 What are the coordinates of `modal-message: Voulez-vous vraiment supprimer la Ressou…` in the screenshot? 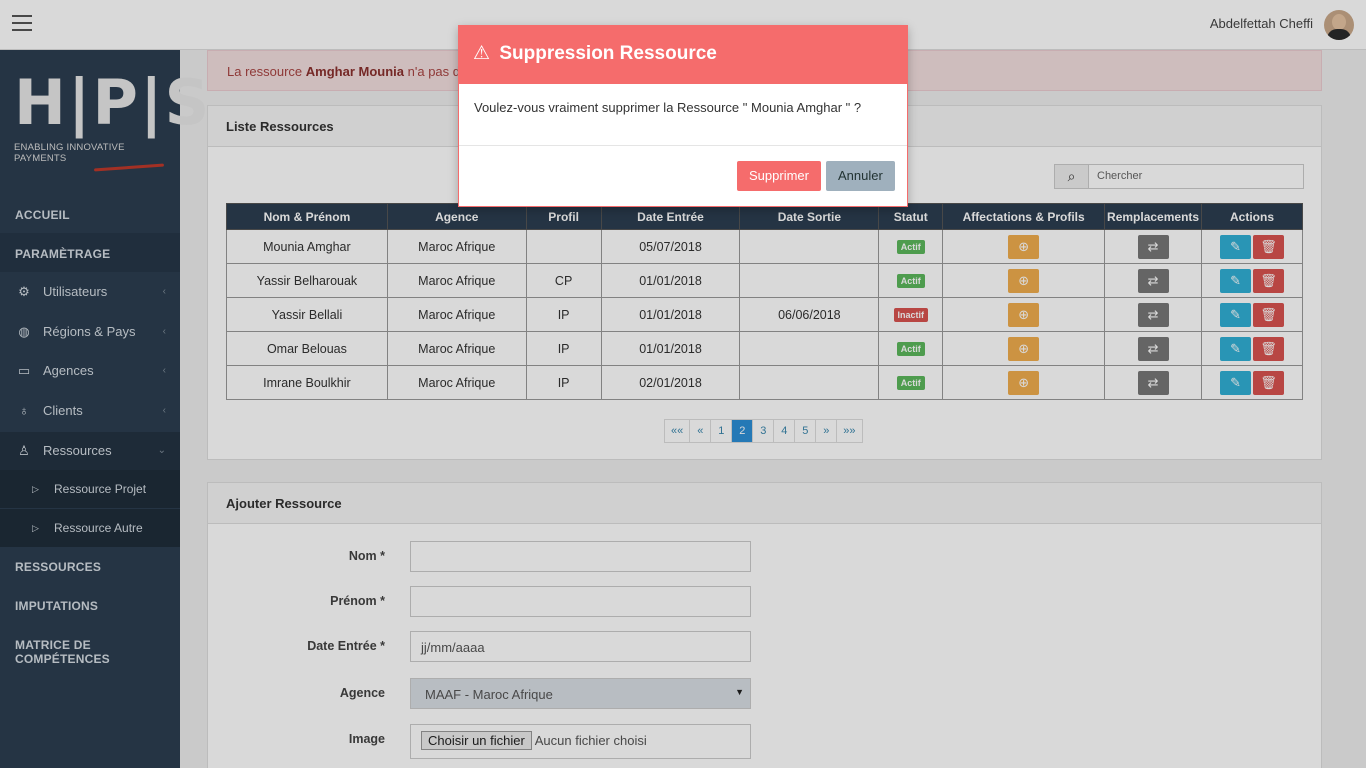 It's located at (683, 115).